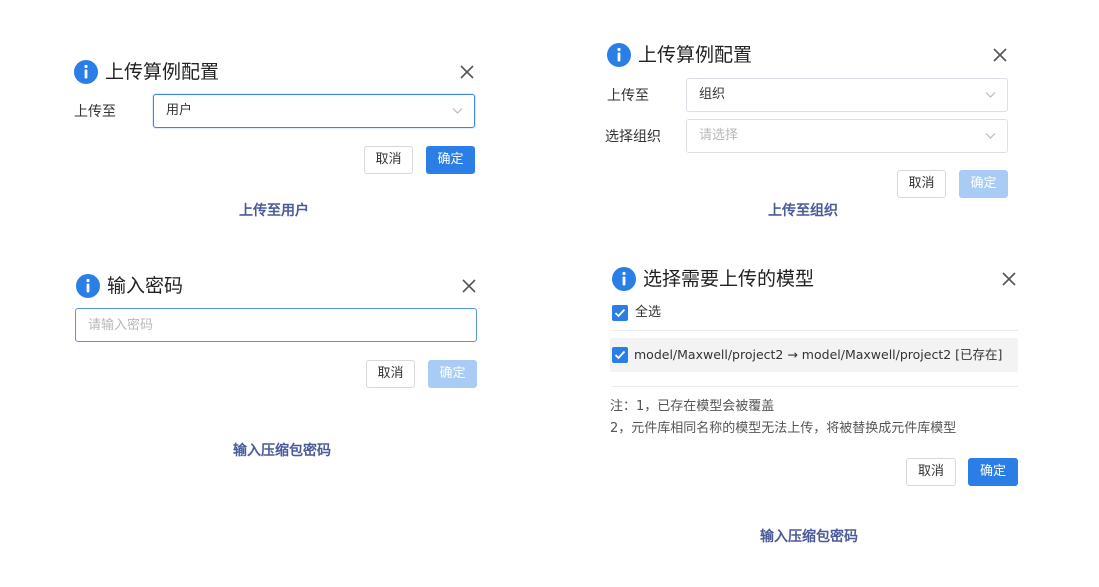 The width and height of the screenshot is (1099, 587). I want to click on select-org-label: 选择组织, so click(633, 137).